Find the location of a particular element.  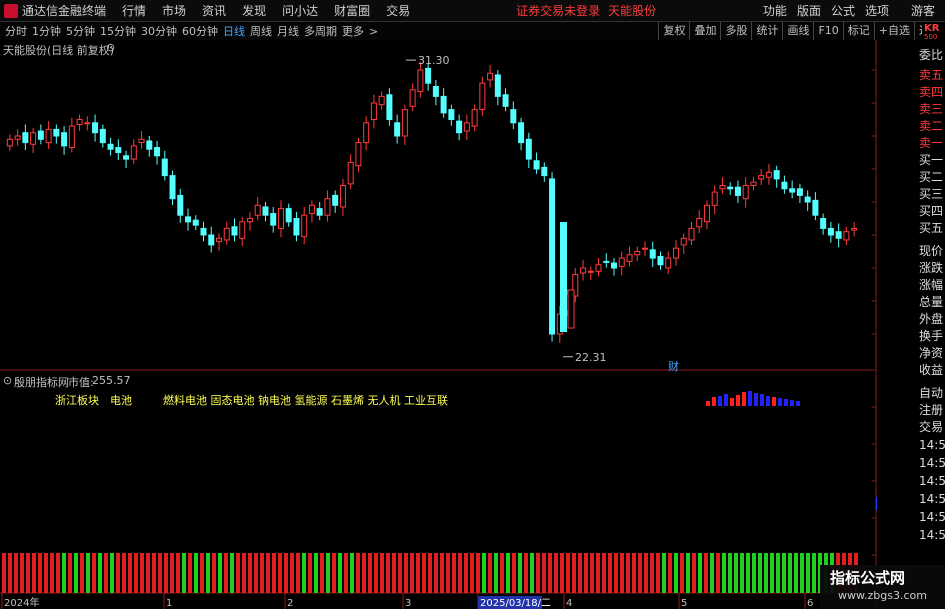

period-30min: 30分钟 is located at coordinates (159, 31).